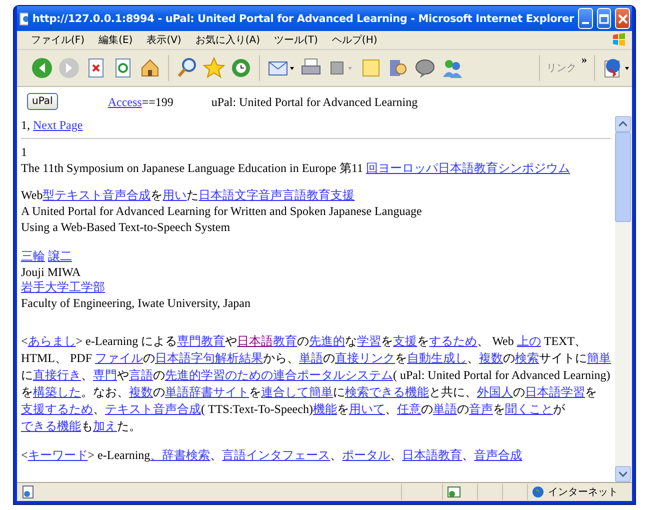 This screenshot has width=646, height=510. I want to click on menu-item: ツール(T), so click(296, 40).